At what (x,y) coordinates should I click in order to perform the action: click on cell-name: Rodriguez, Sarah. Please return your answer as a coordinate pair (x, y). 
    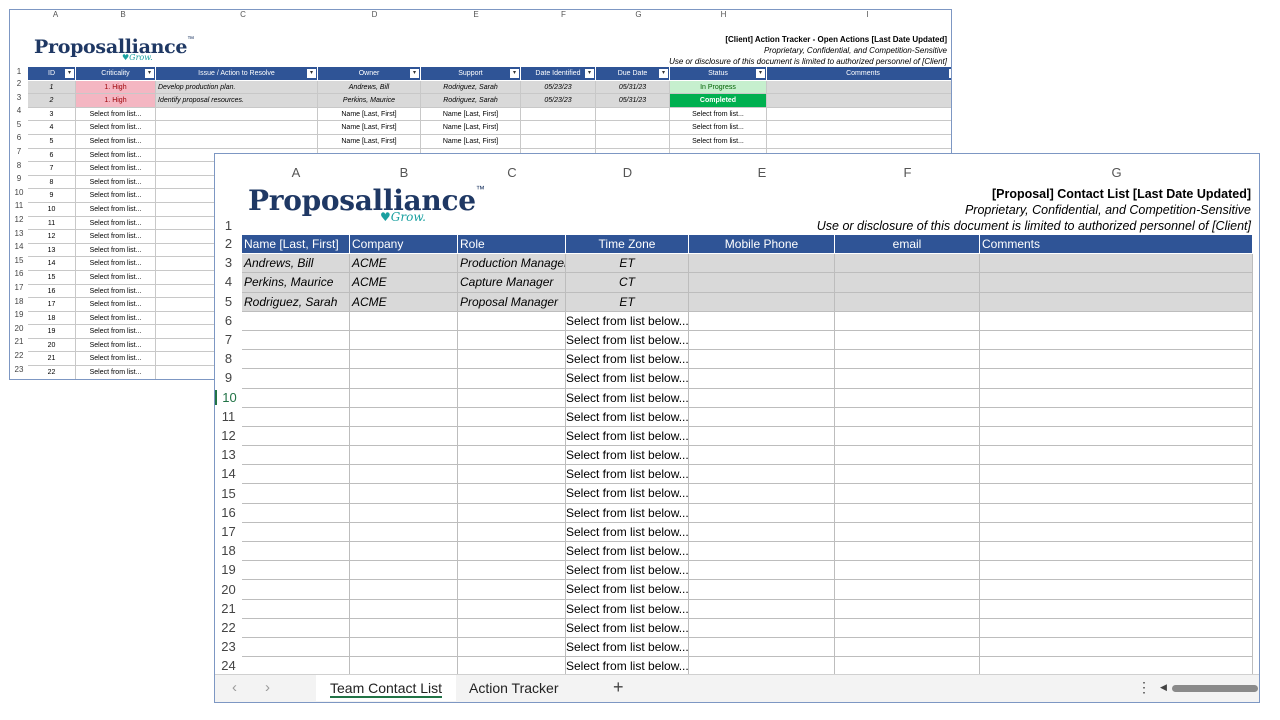
    Looking at the image, I should click on (296, 302).